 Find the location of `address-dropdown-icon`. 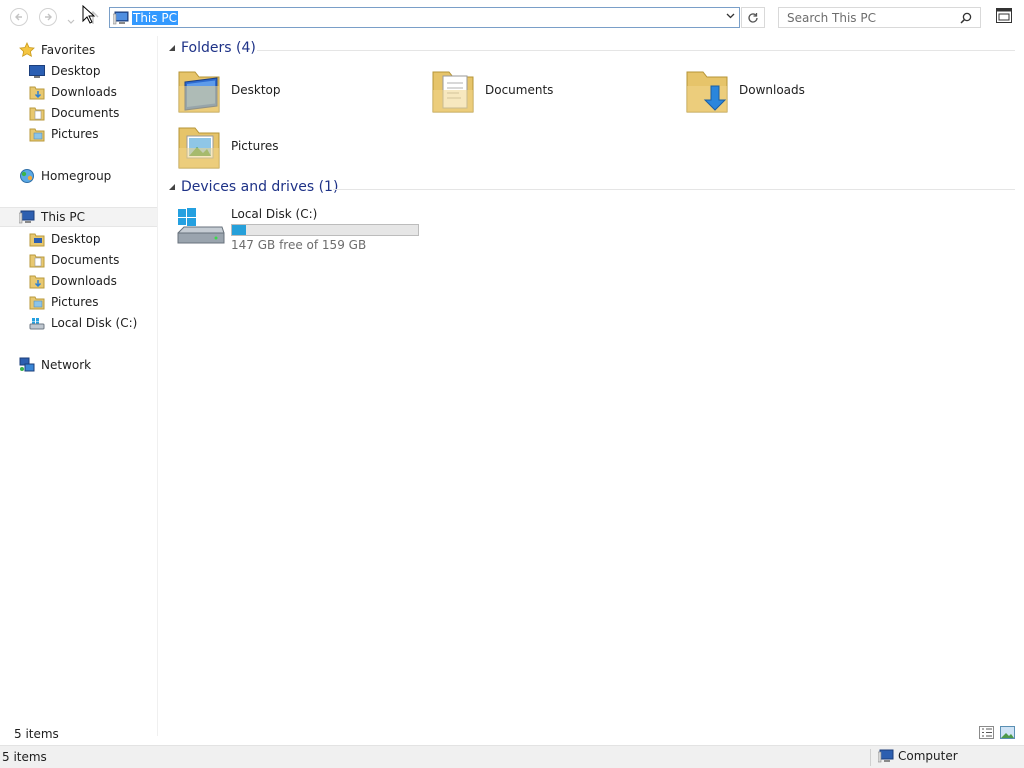

address-dropdown-icon is located at coordinates (730, 16).